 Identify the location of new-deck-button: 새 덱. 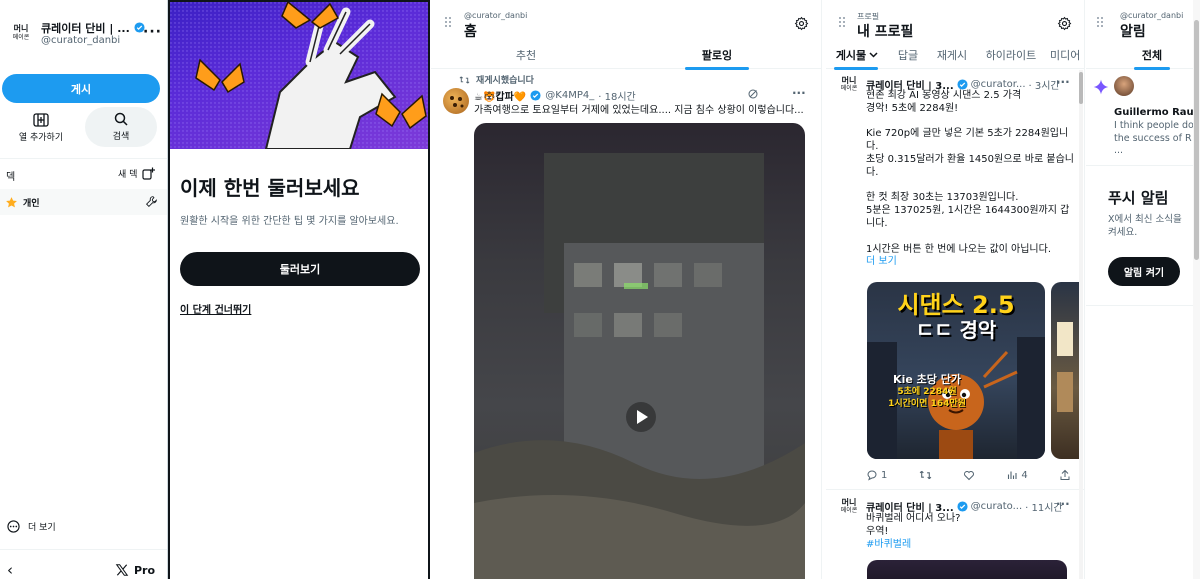
(137, 173).